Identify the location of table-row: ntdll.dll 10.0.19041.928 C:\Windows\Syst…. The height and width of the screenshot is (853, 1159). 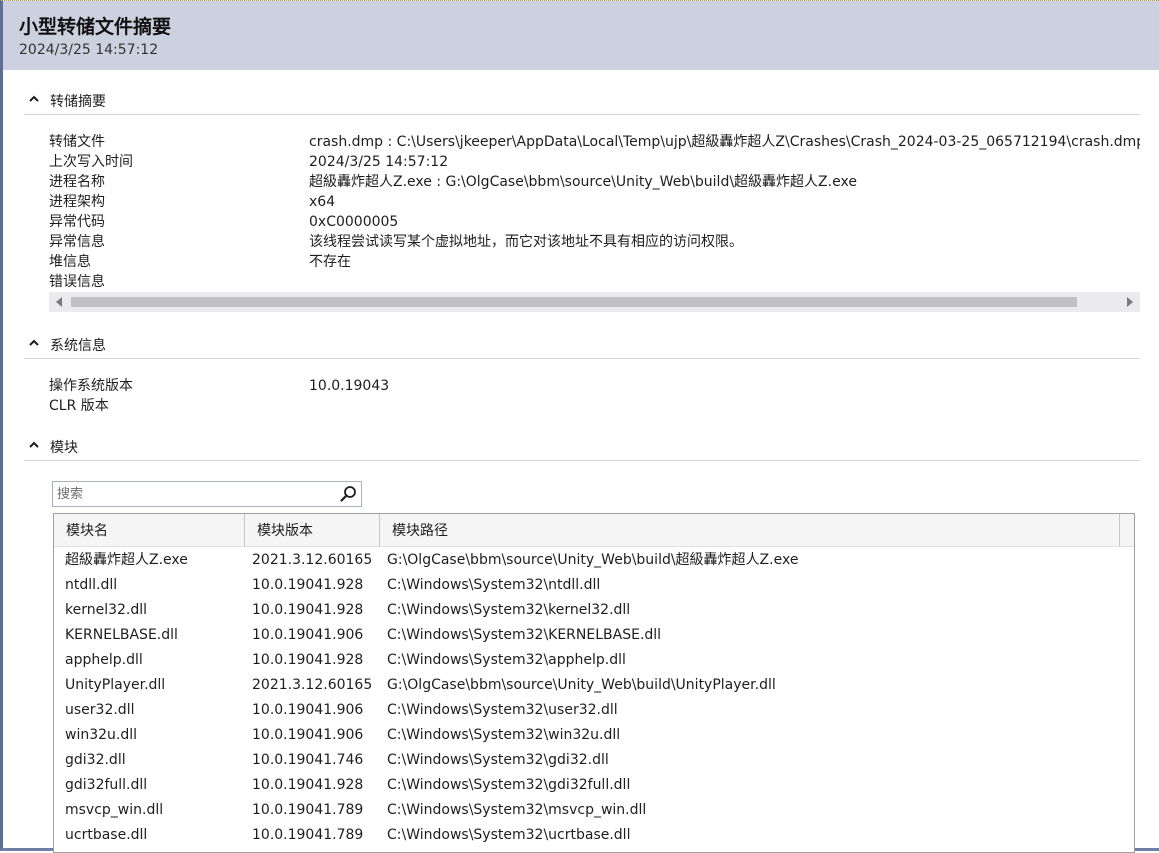
(594, 585).